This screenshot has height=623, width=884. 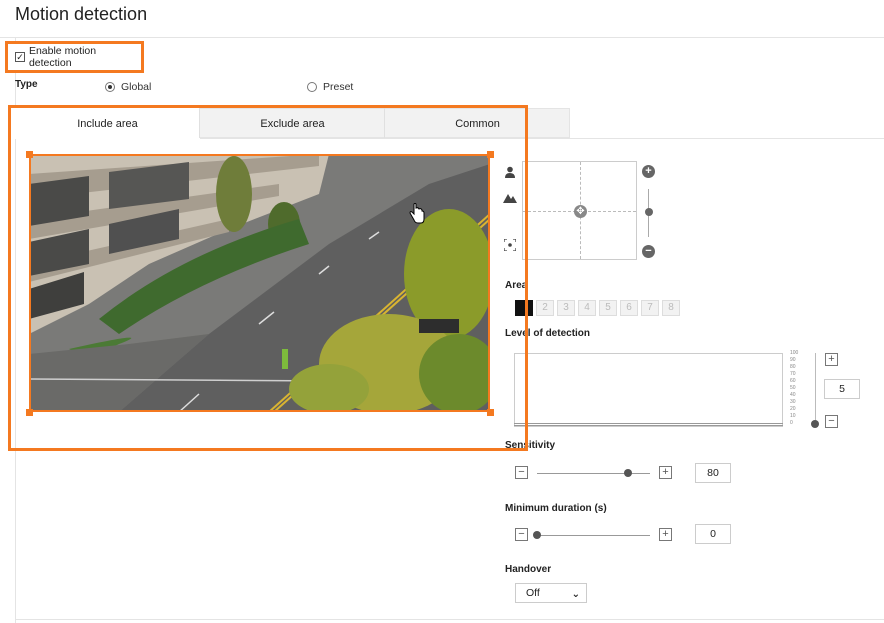 What do you see at coordinates (793, 360) in the screenshot?
I see `y-tick-label: 90` at bounding box center [793, 360].